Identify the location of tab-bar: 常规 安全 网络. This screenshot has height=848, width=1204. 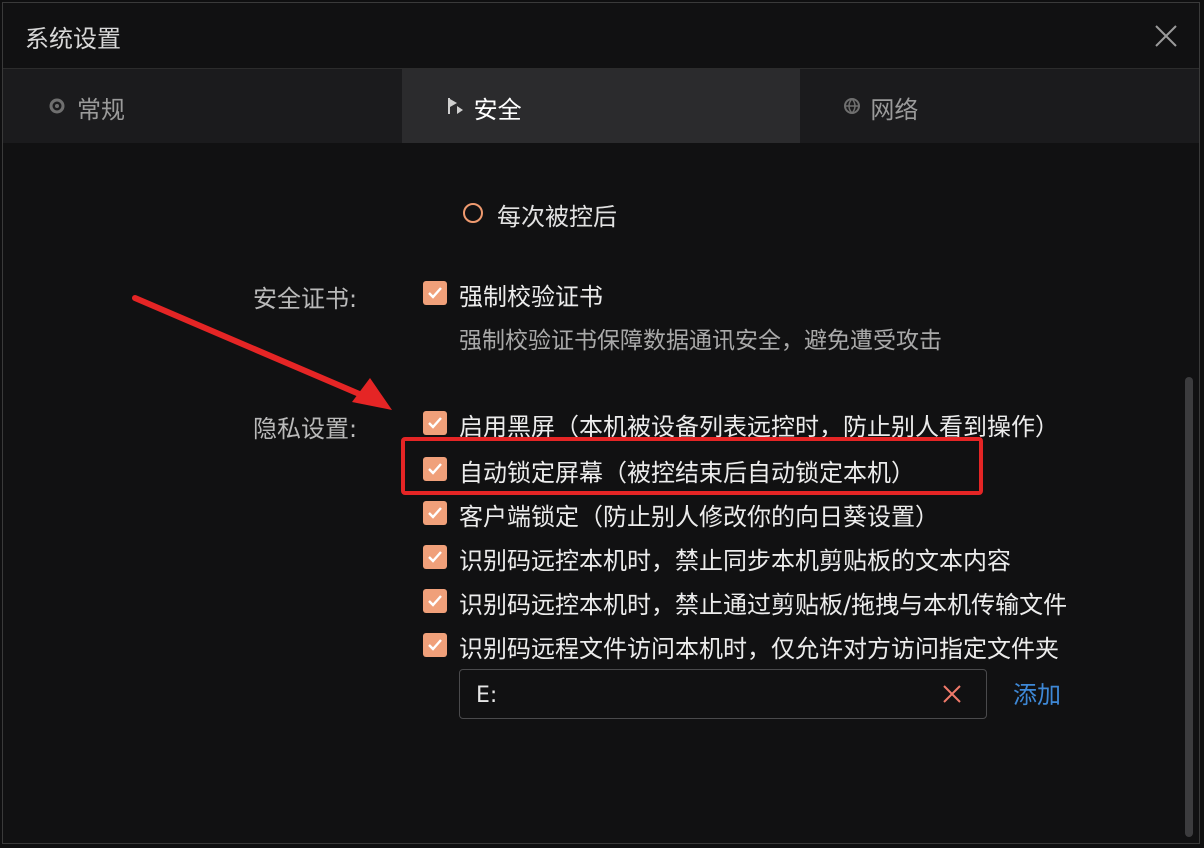
(601, 106).